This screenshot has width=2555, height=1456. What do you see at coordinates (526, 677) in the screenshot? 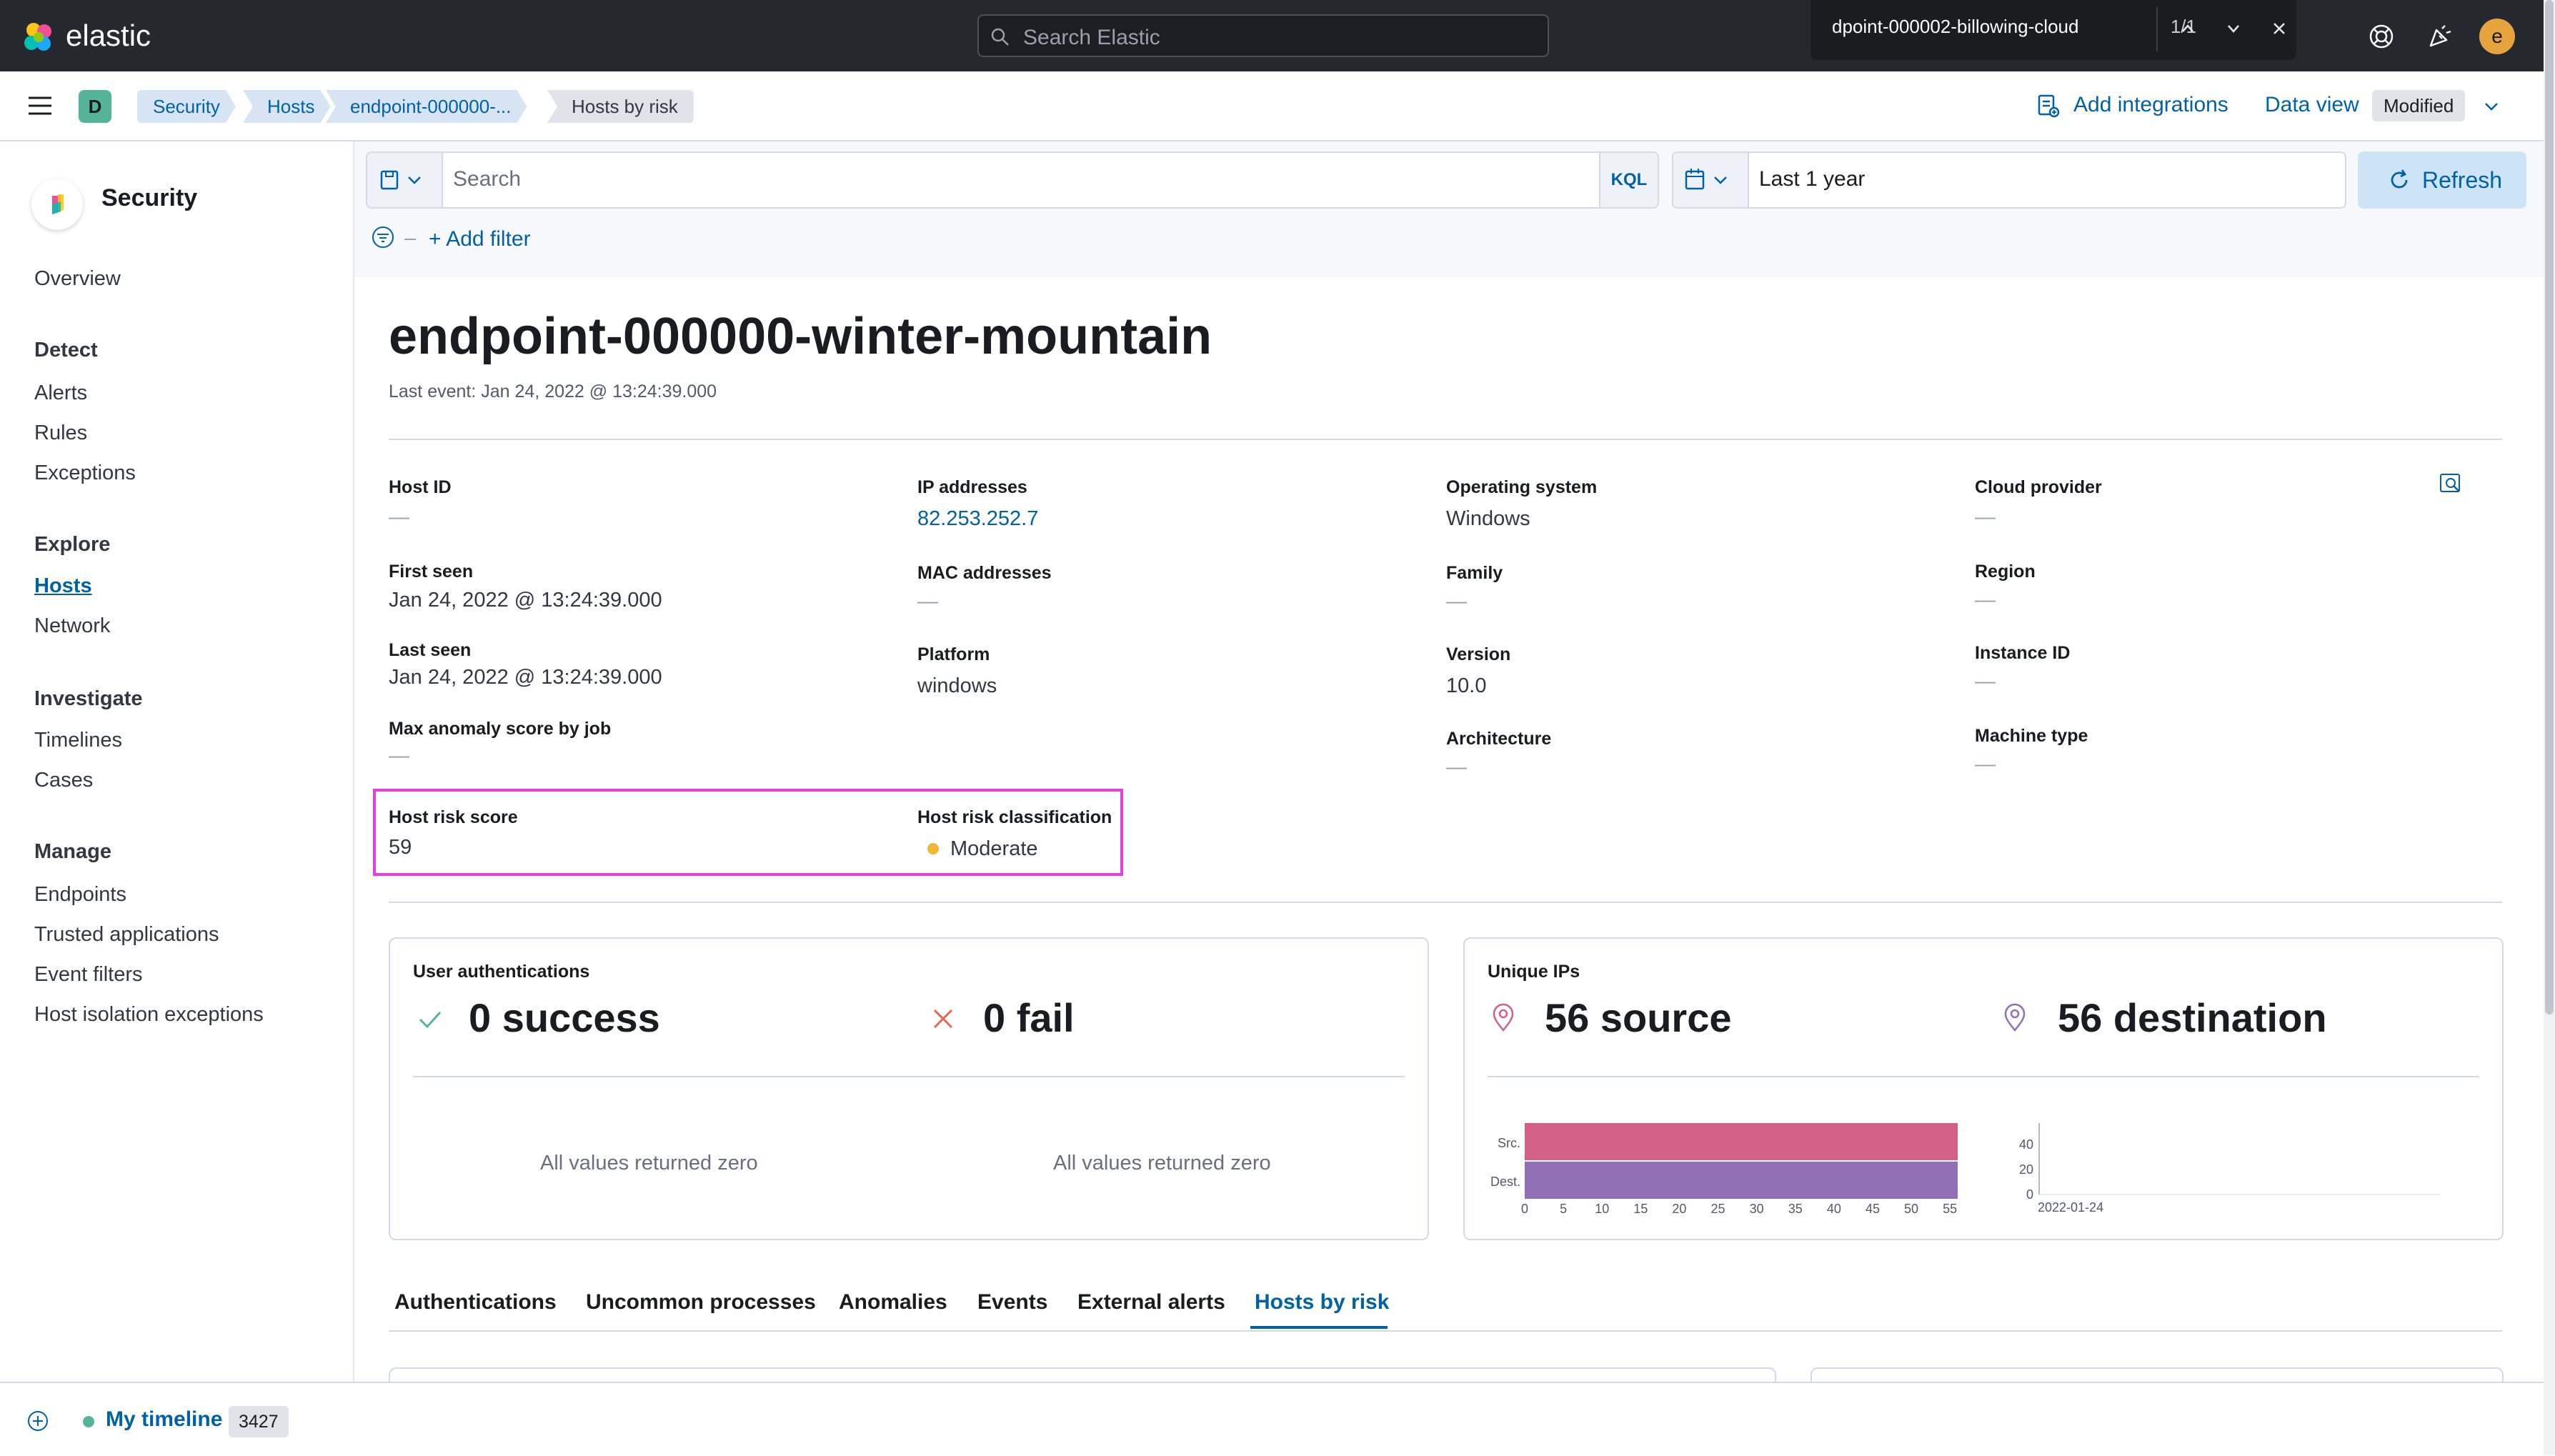
I see `last-seen-value: Jan 24, 2022 @ 13:24:39.000` at bounding box center [526, 677].